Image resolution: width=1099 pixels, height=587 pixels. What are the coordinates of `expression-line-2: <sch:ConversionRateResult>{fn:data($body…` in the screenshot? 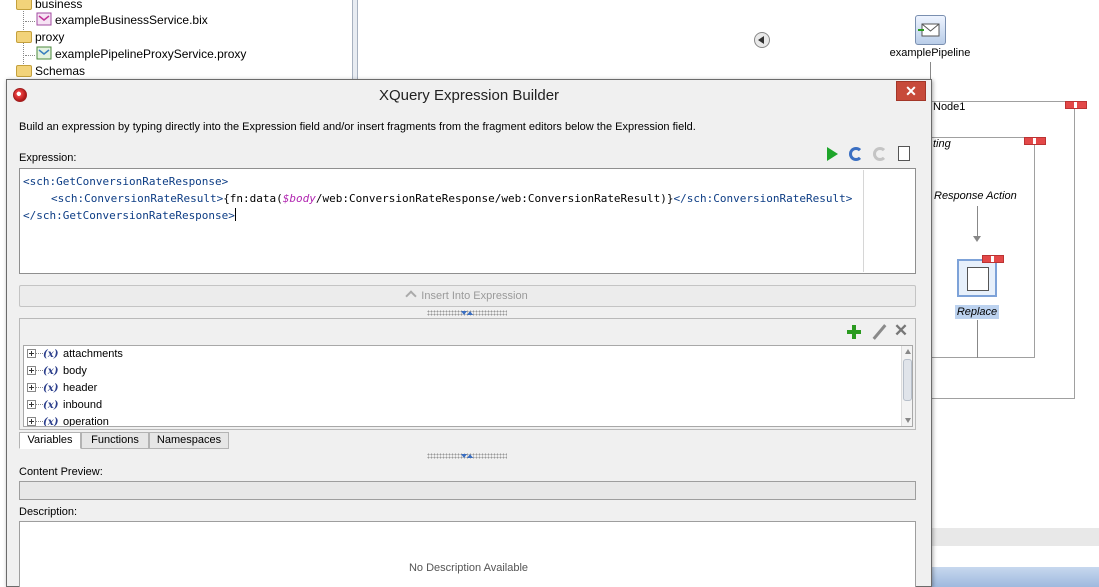 It's located at (452, 198).